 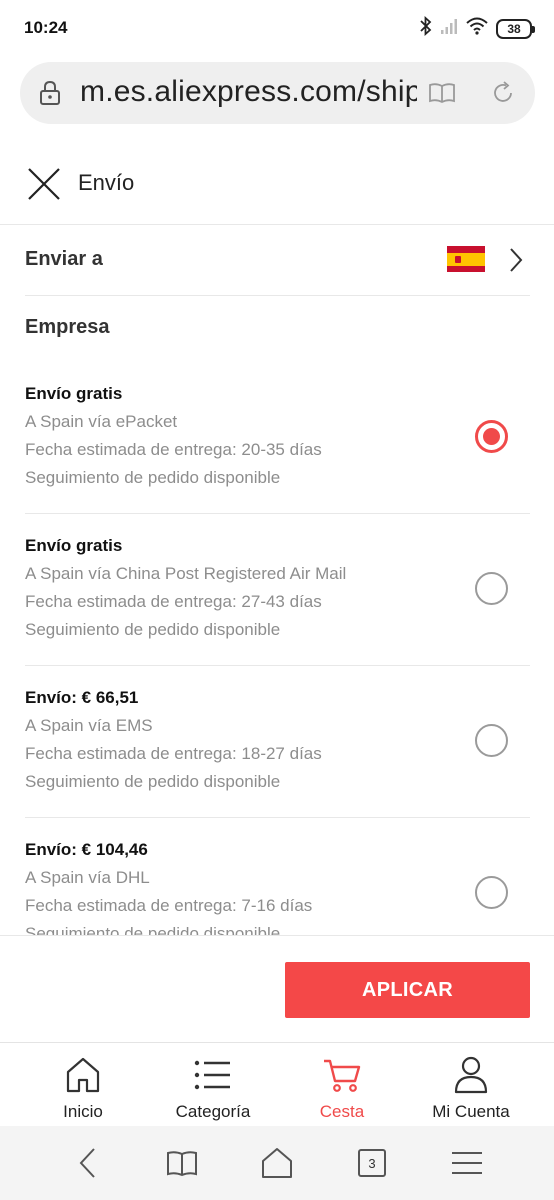 What do you see at coordinates (426, 28) in the screenshot?
I see `bluetooth-icon` at bounding box center [426, 28].